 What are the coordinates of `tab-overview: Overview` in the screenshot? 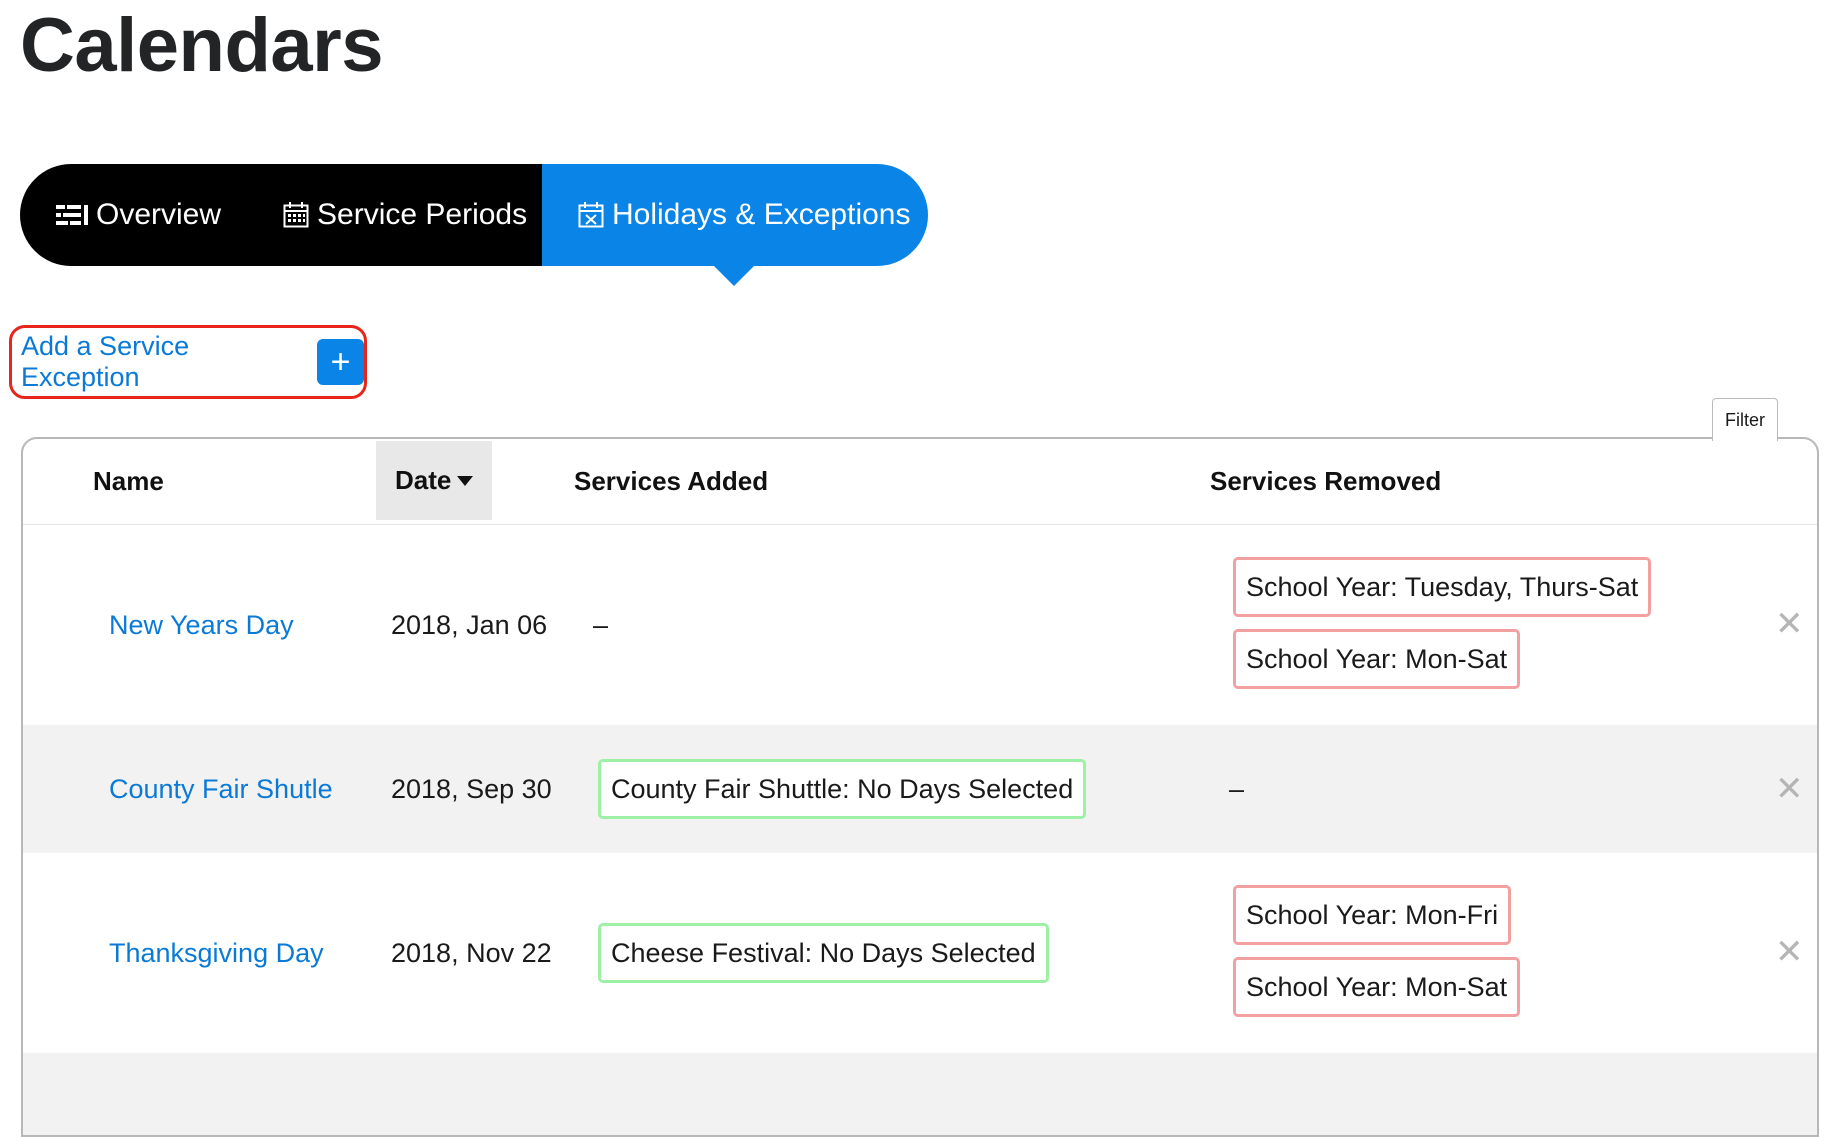 It's located at (138, 215).